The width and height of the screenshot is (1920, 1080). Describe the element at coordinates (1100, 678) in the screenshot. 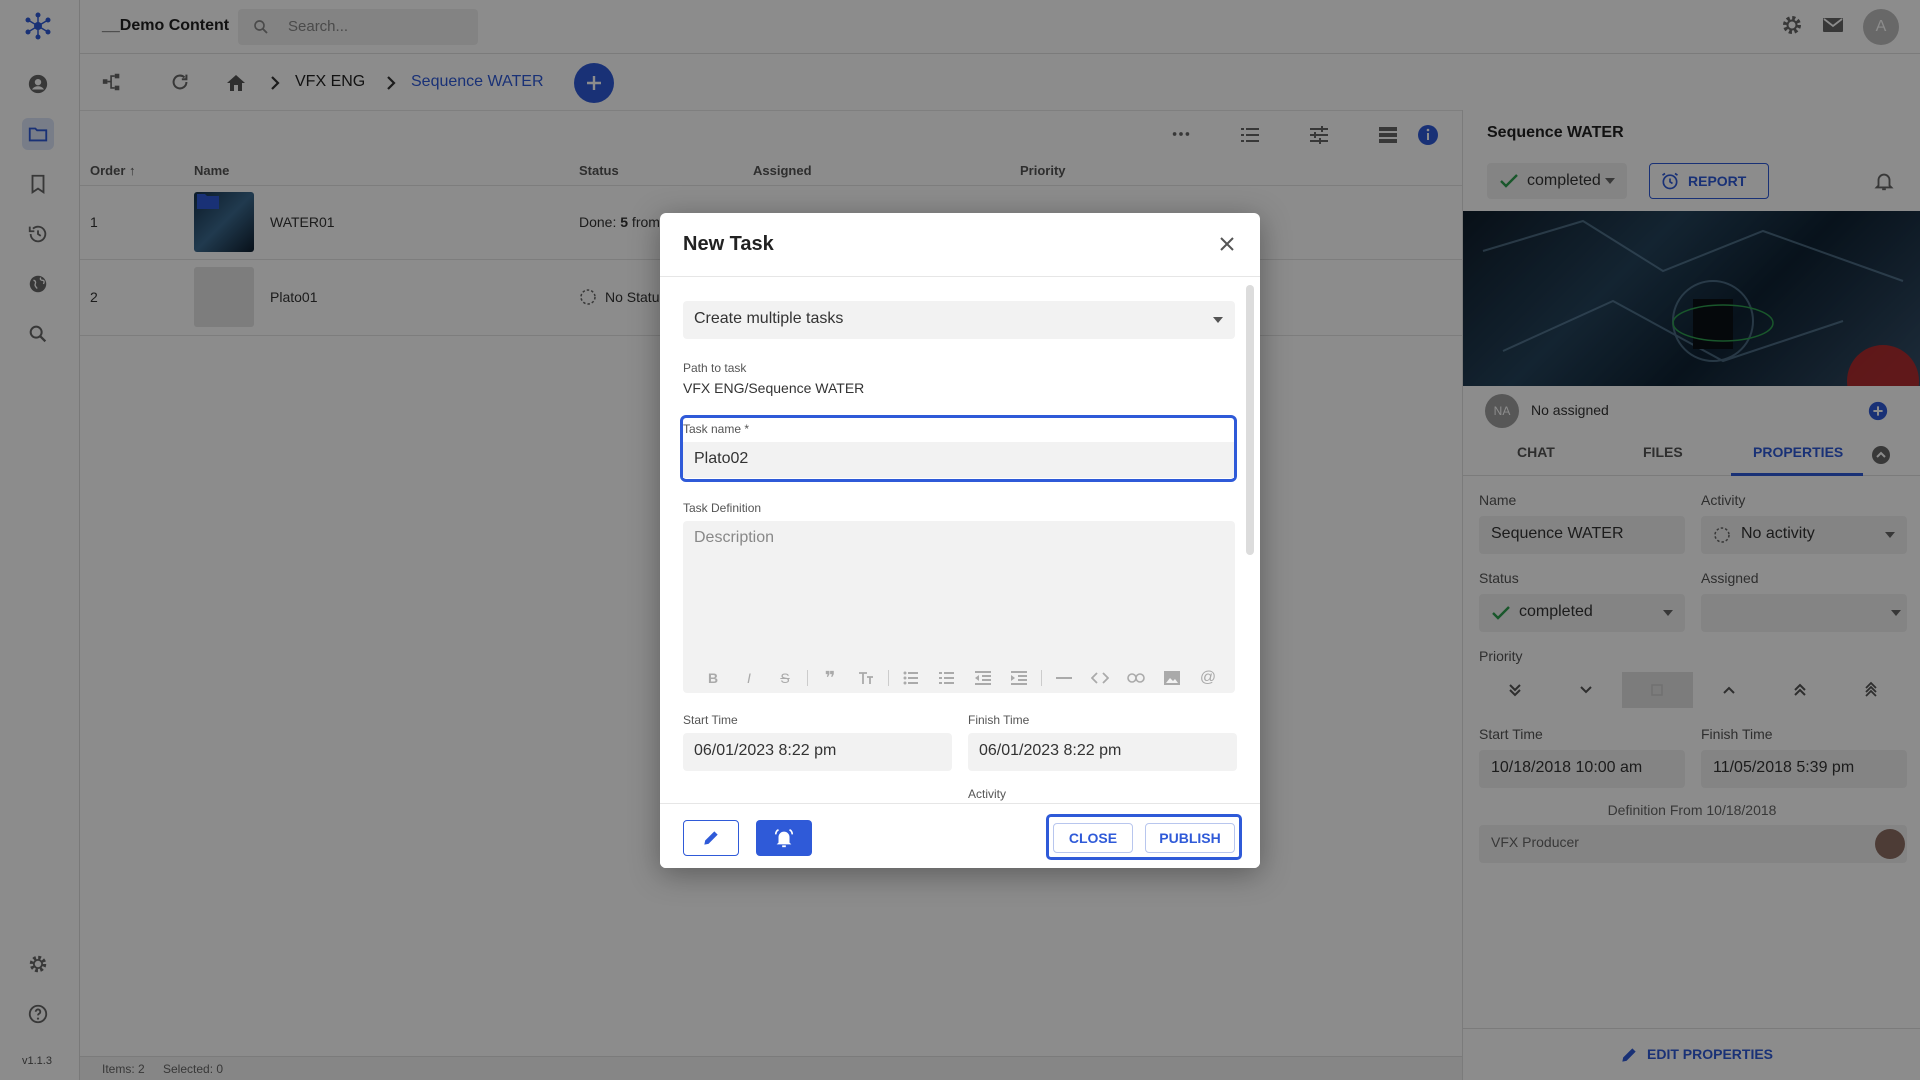

I see `code-icon` at that location.